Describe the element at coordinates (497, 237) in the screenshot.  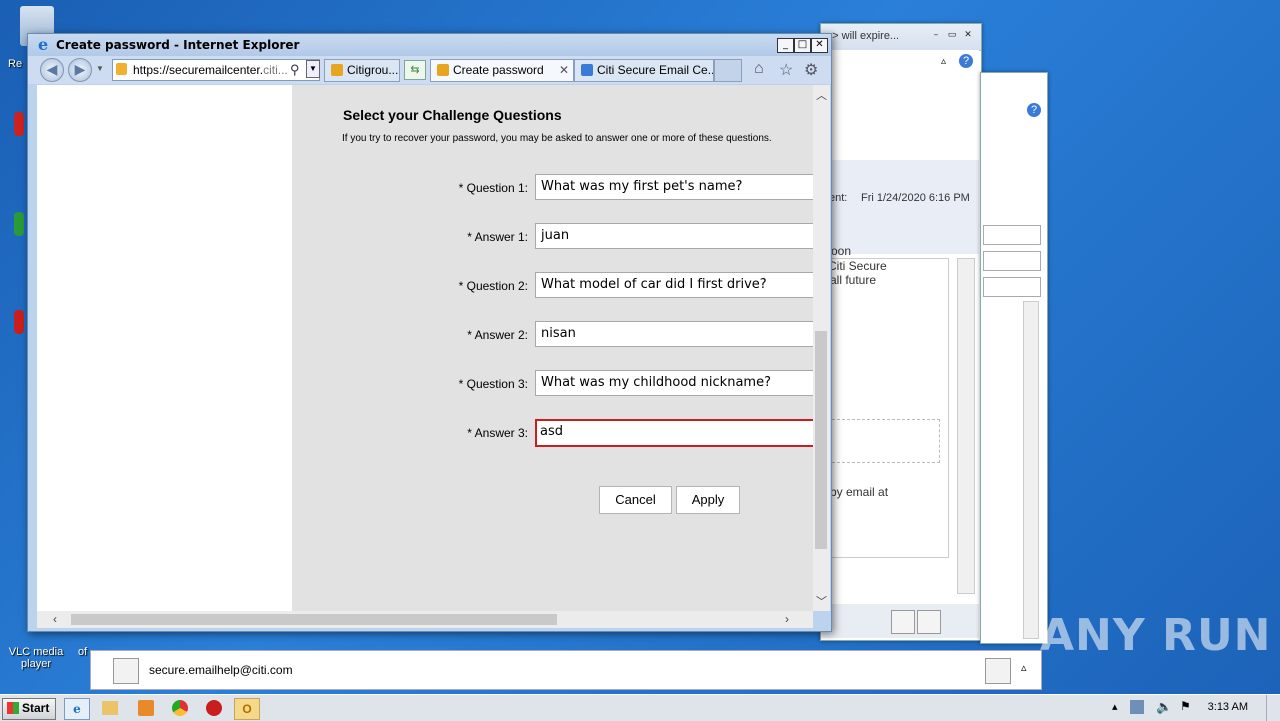
I see `answer-1-label: * Answer 1:` at that location.